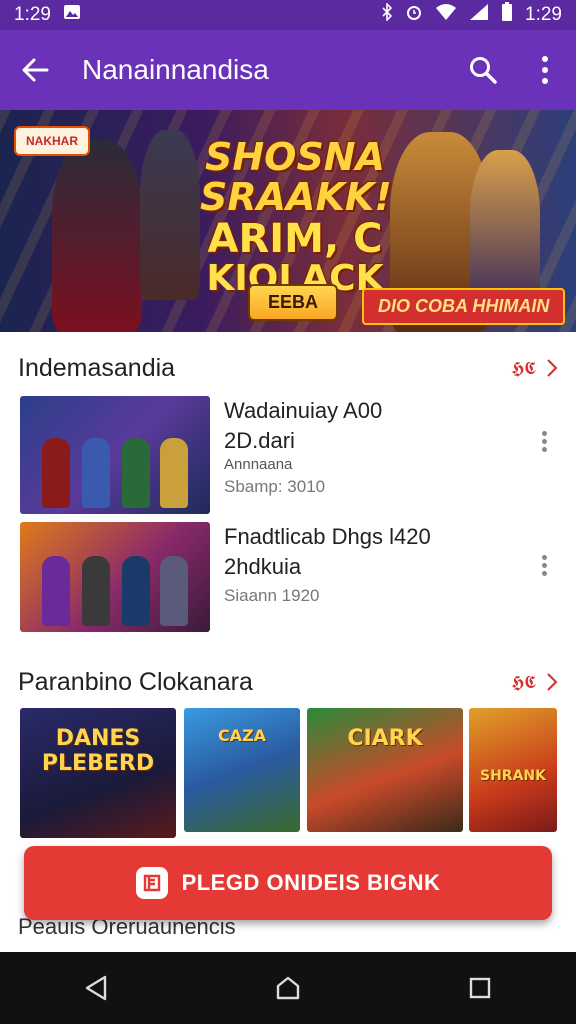  I want to click on game-card: CAZA, so click(242, 770).